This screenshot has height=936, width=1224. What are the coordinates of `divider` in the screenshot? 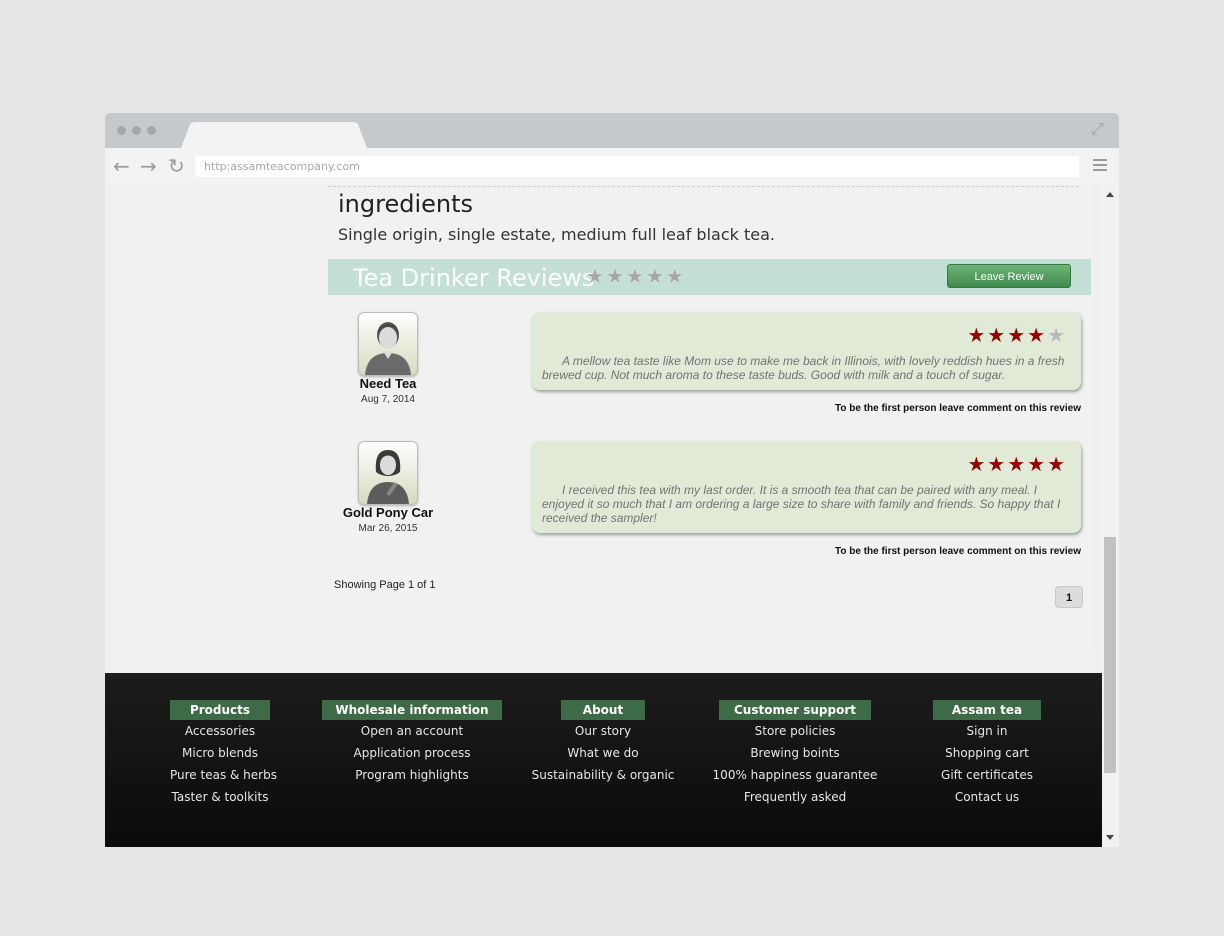 It's located at (703, 186).